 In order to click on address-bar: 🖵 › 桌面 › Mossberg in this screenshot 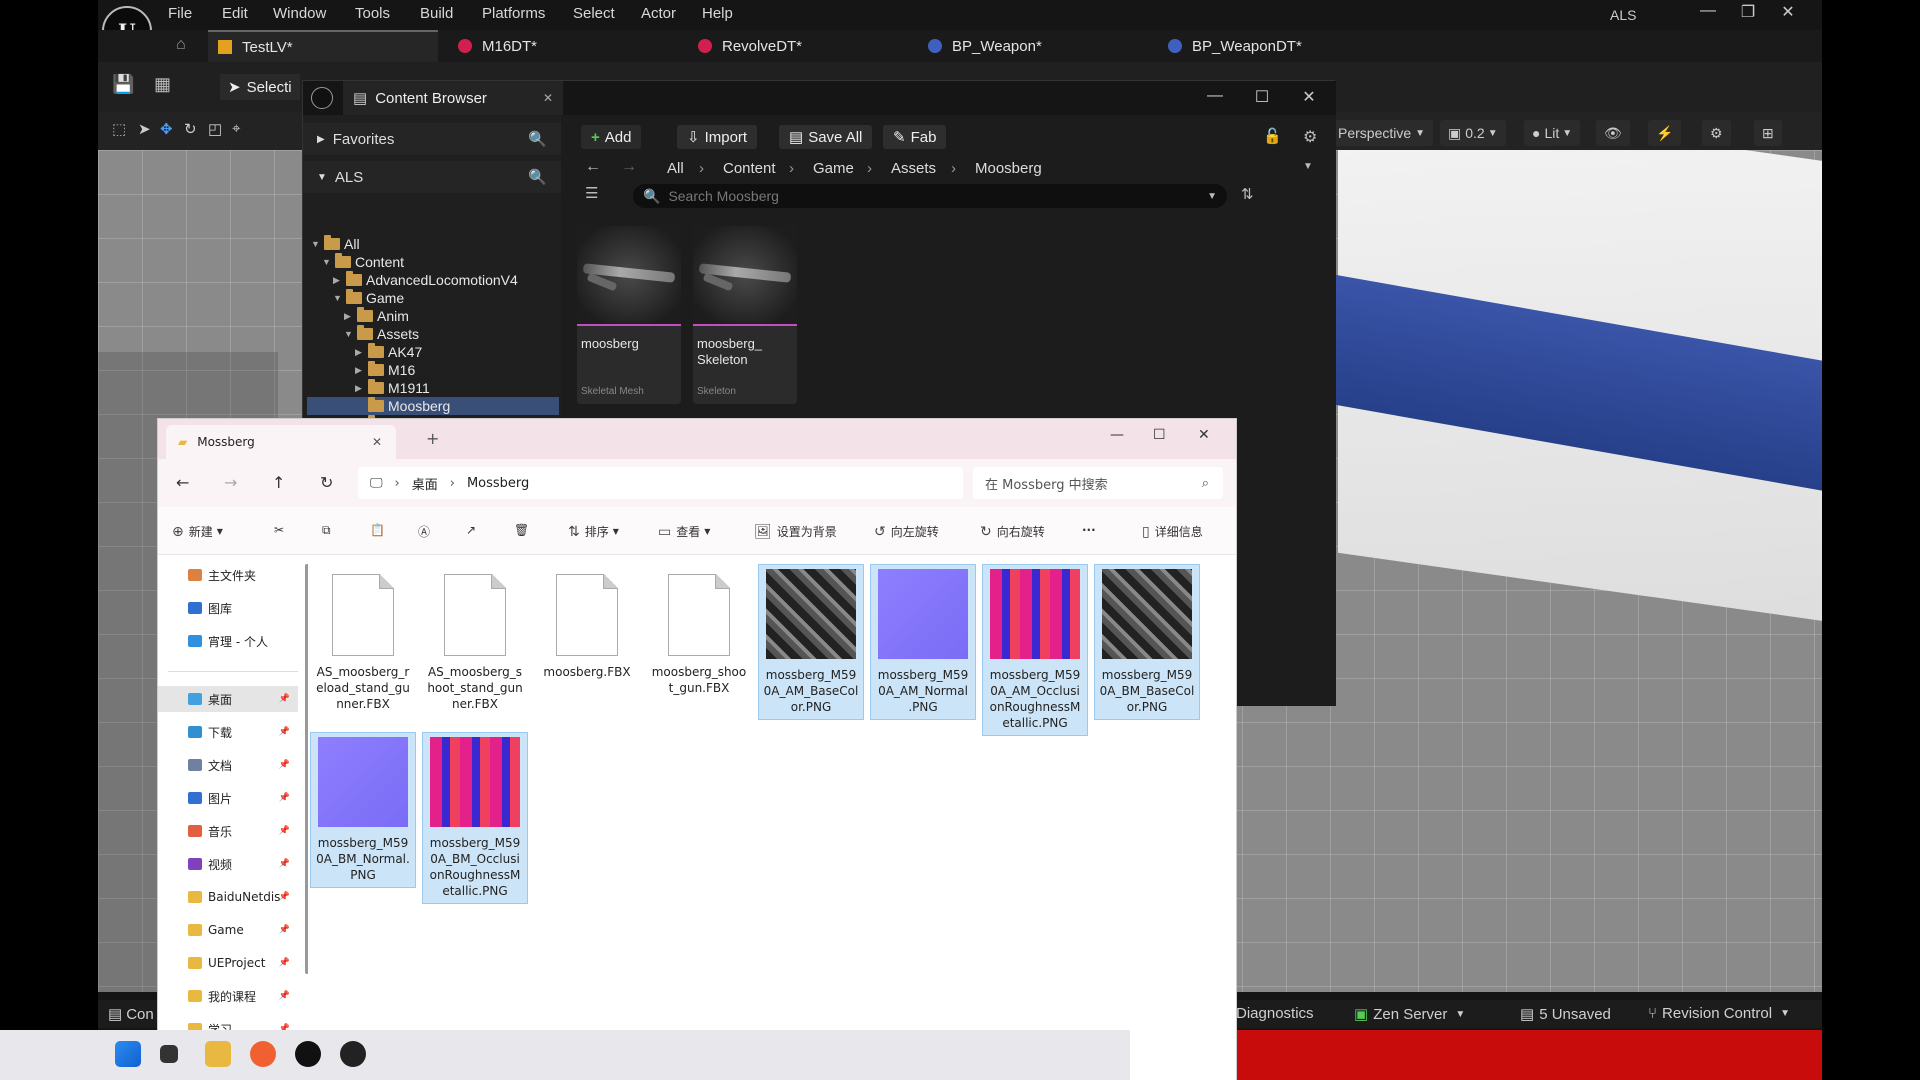, I will do `click(660, 483)`.